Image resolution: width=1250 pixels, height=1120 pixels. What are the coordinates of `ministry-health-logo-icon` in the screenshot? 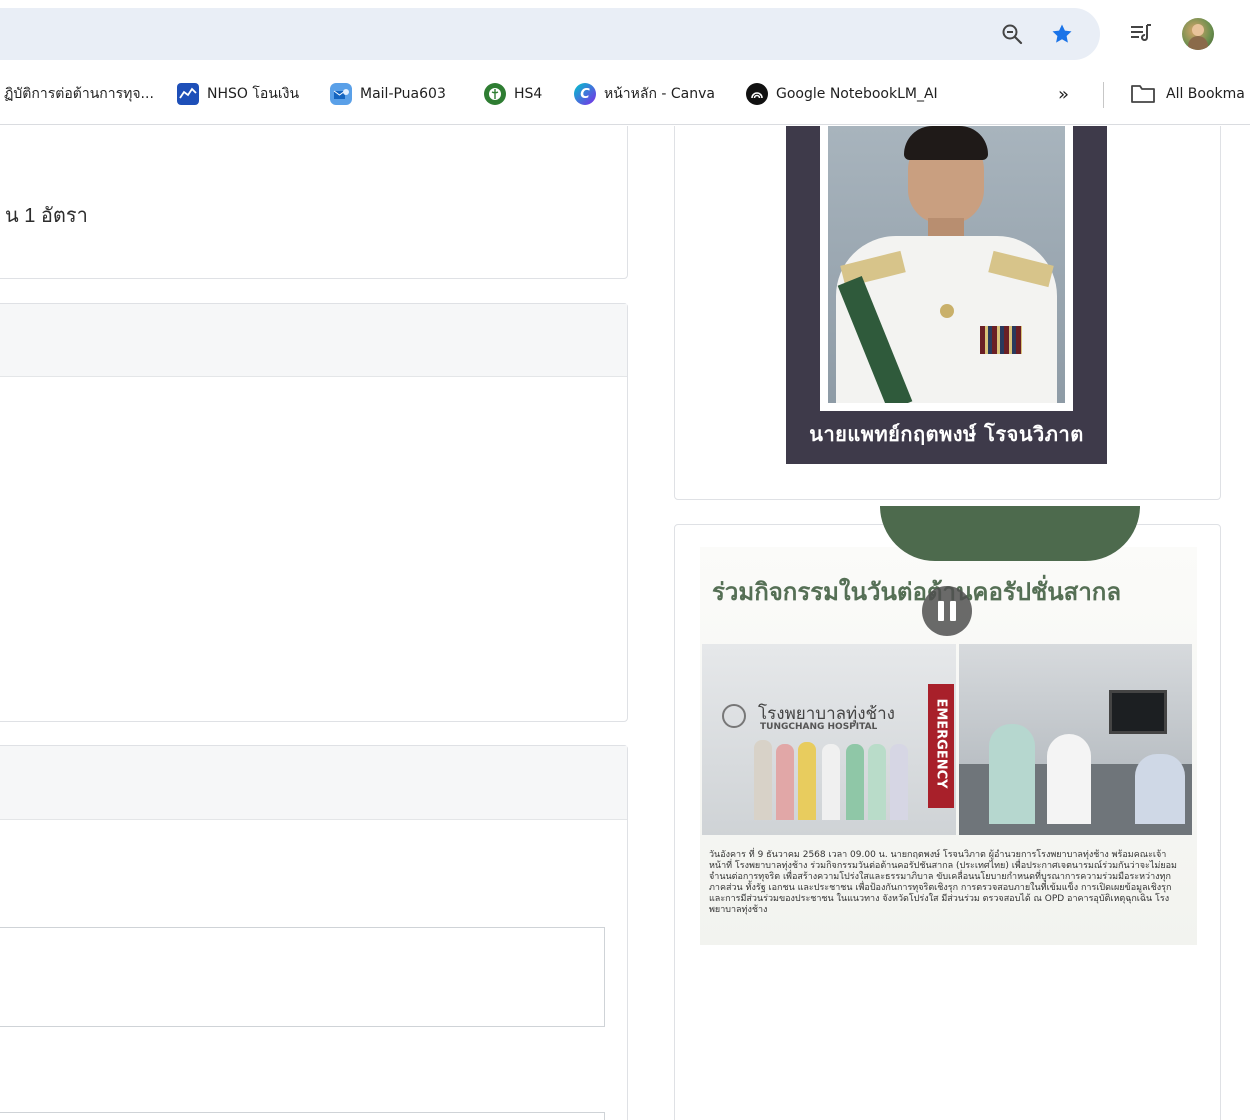 It's located at (495, 94).